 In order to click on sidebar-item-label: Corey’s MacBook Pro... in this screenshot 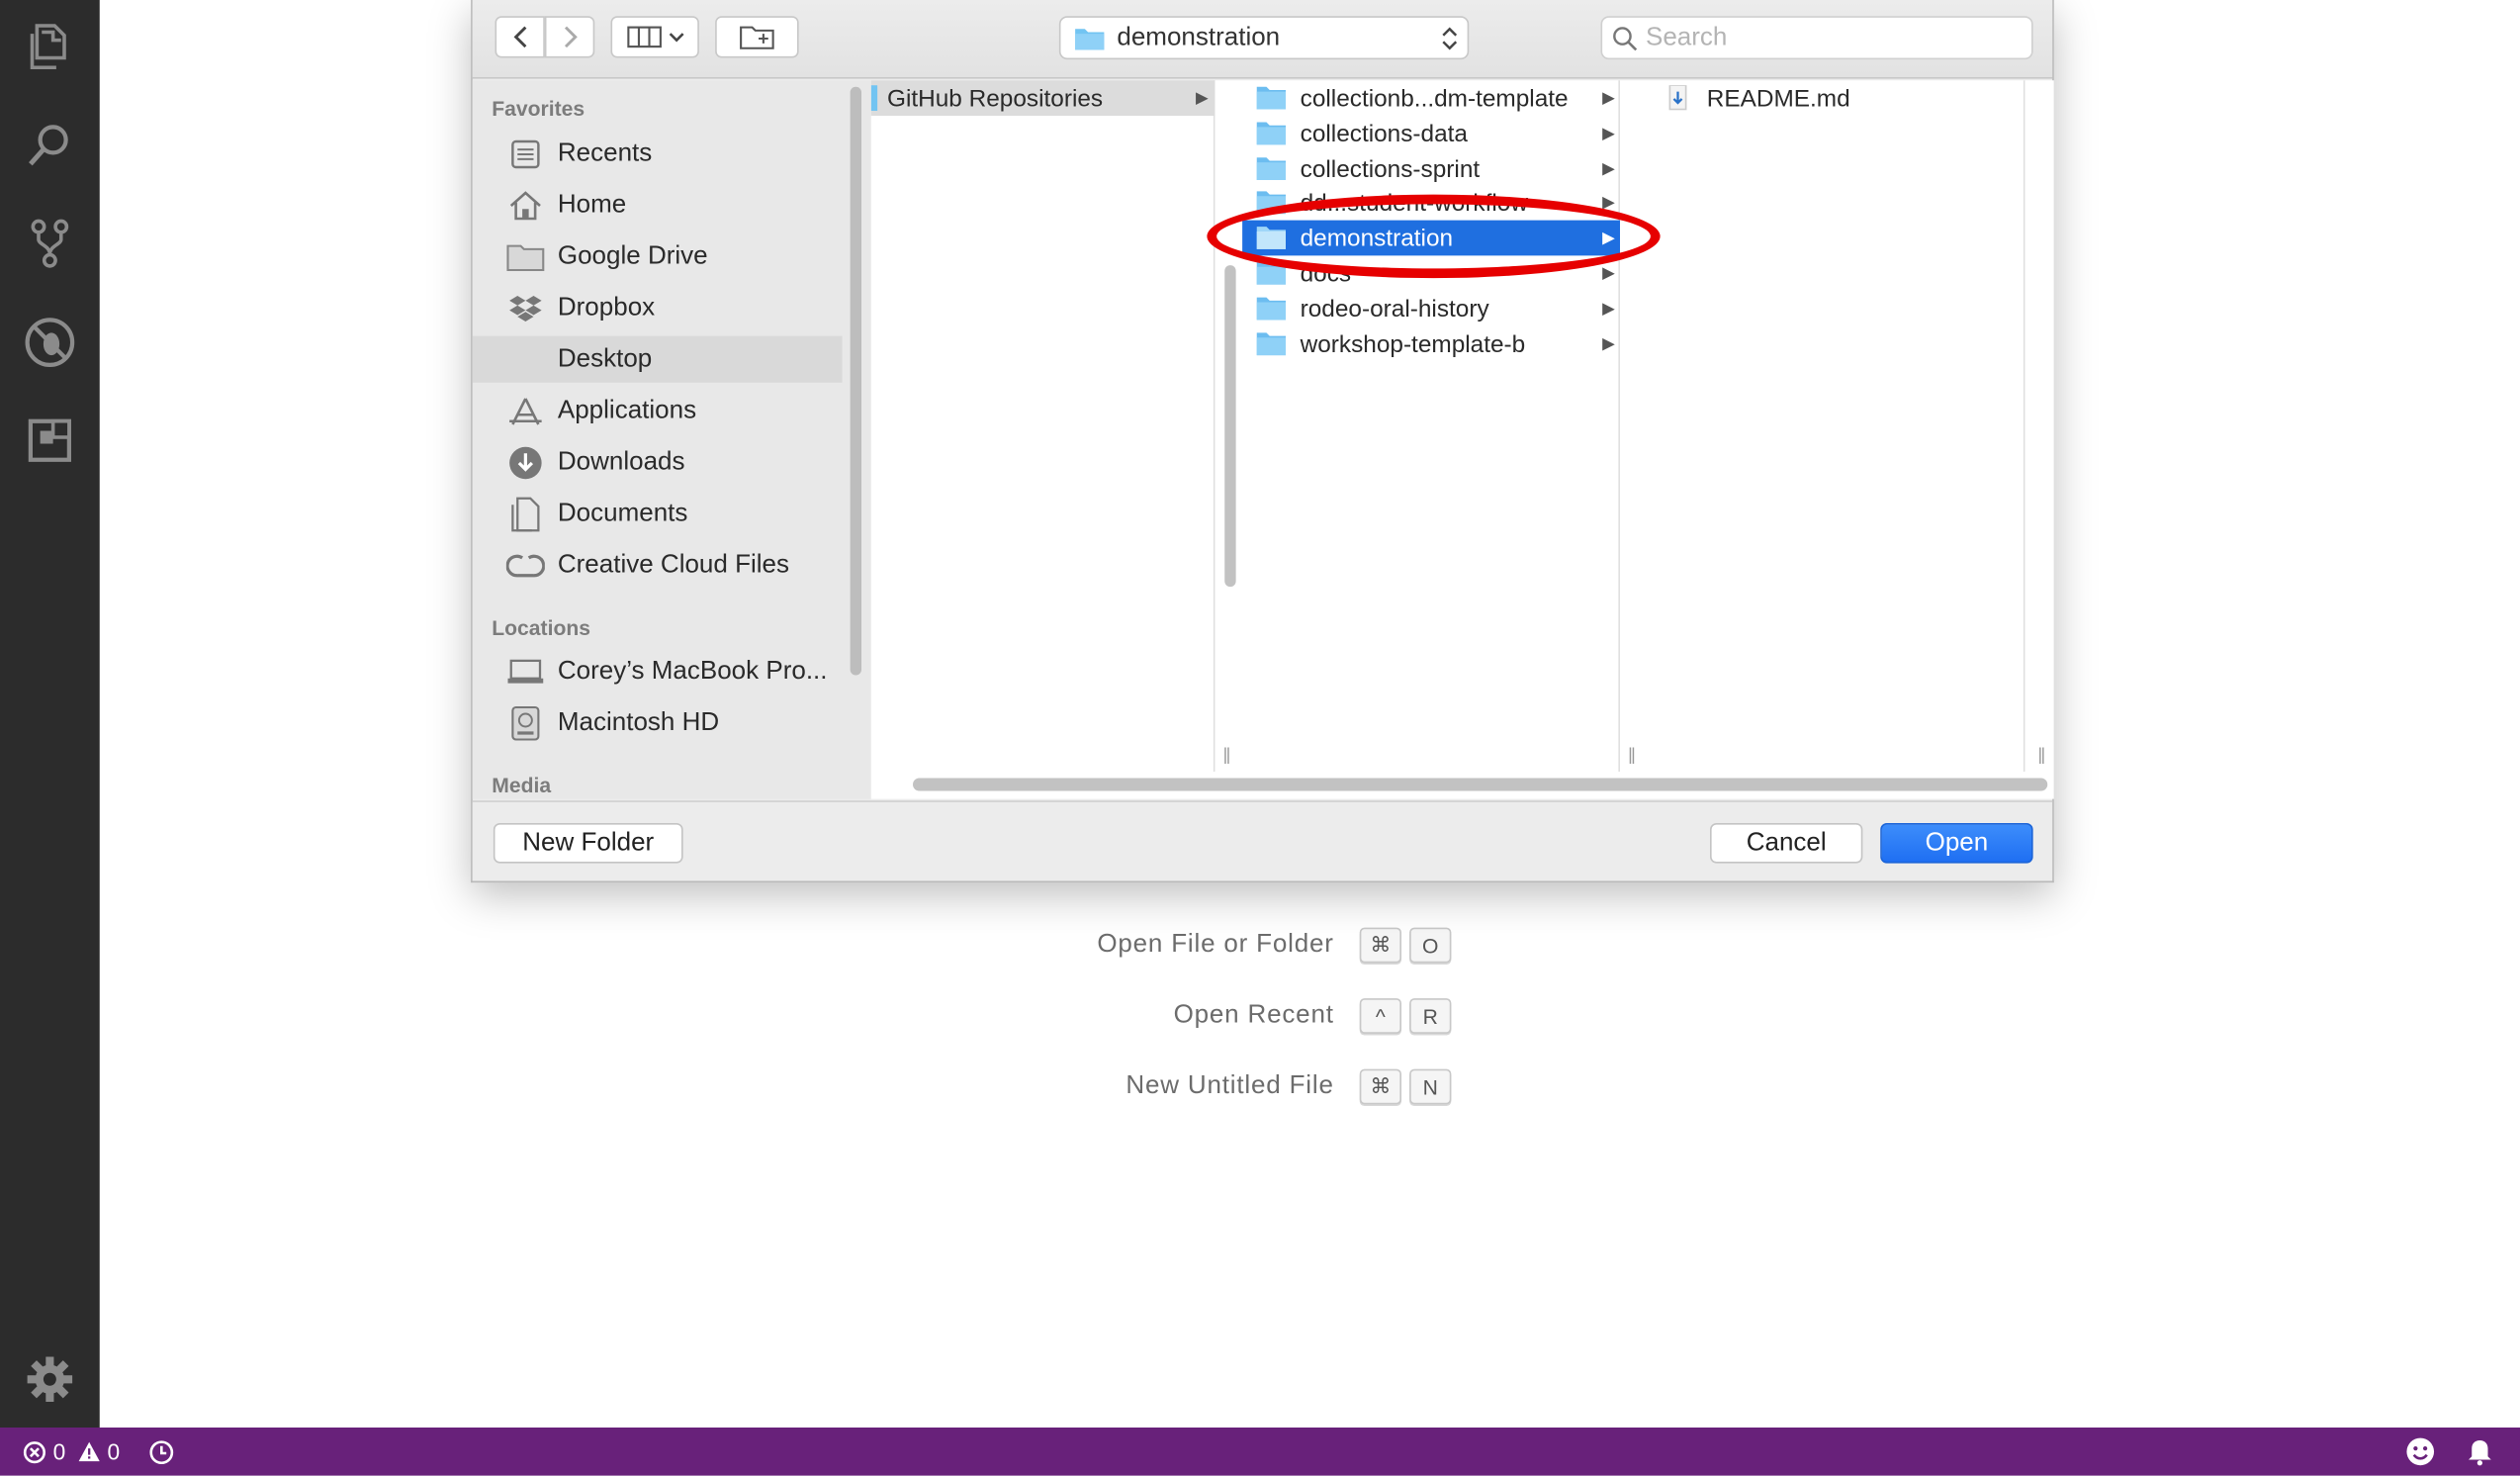, I will do `click(692, 670)`.